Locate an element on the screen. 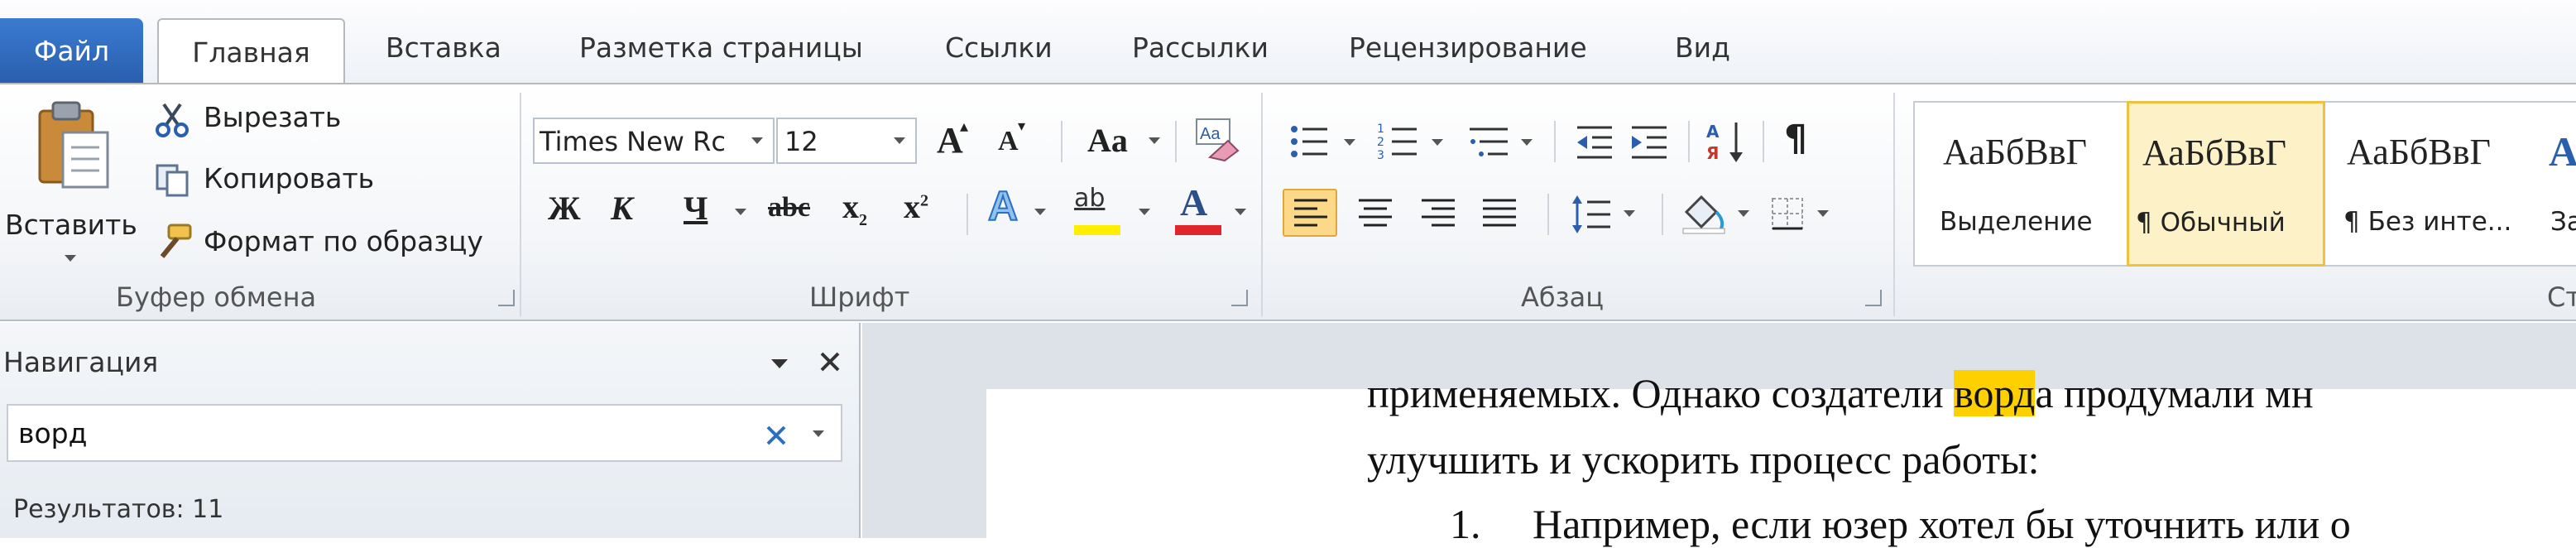 This screenshot has width=2576, height=548. increase-indent-icon is located at coordinates (1650, 141).